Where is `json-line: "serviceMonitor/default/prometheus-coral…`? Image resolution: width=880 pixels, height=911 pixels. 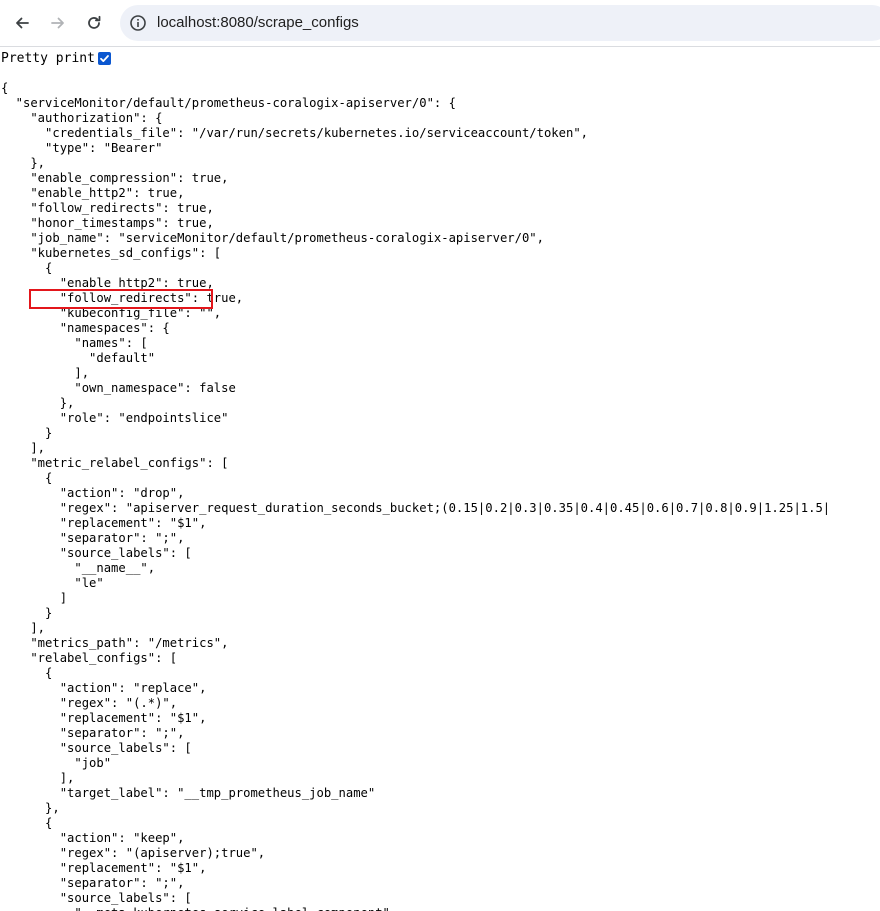
json-line: "serviceMonitor/default/prometheus-coral… is located at coordinates (228, 103).